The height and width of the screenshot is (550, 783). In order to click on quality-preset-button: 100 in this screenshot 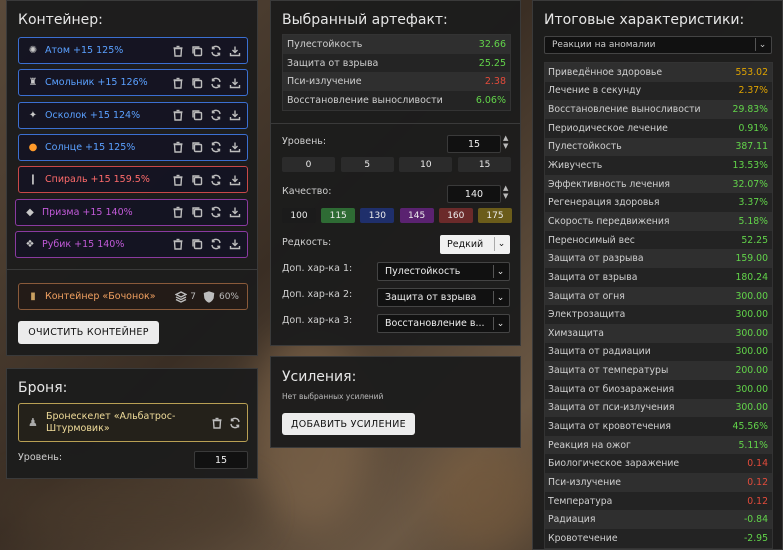, I will do `click(299, 215)`.